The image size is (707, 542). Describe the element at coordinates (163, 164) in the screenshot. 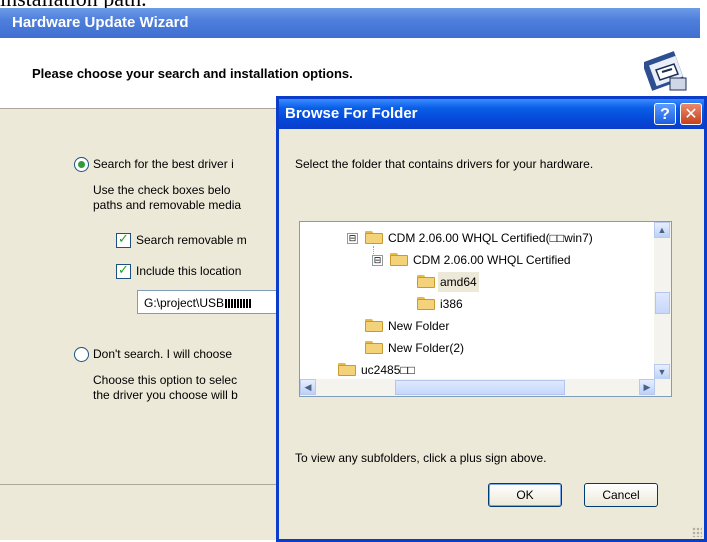

I see `search-best-driver-label: Search for the best driver i` at that location.